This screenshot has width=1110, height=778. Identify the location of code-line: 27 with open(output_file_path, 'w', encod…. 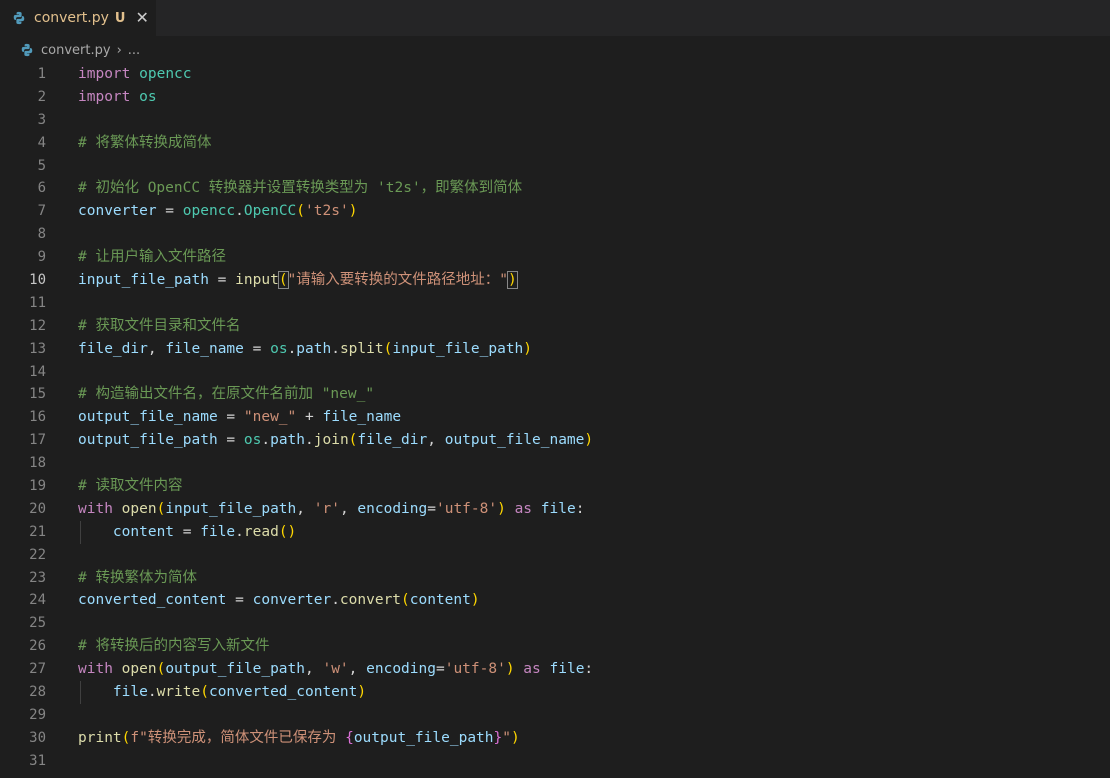
(555, 669).